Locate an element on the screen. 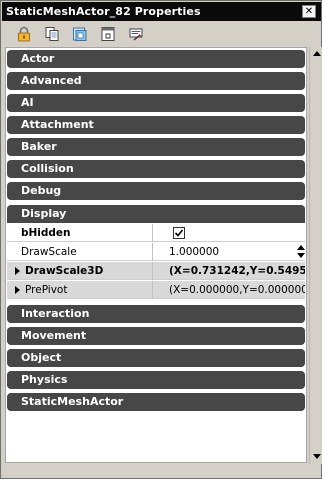  scroll-down-button is located at coordinates (316, 457).